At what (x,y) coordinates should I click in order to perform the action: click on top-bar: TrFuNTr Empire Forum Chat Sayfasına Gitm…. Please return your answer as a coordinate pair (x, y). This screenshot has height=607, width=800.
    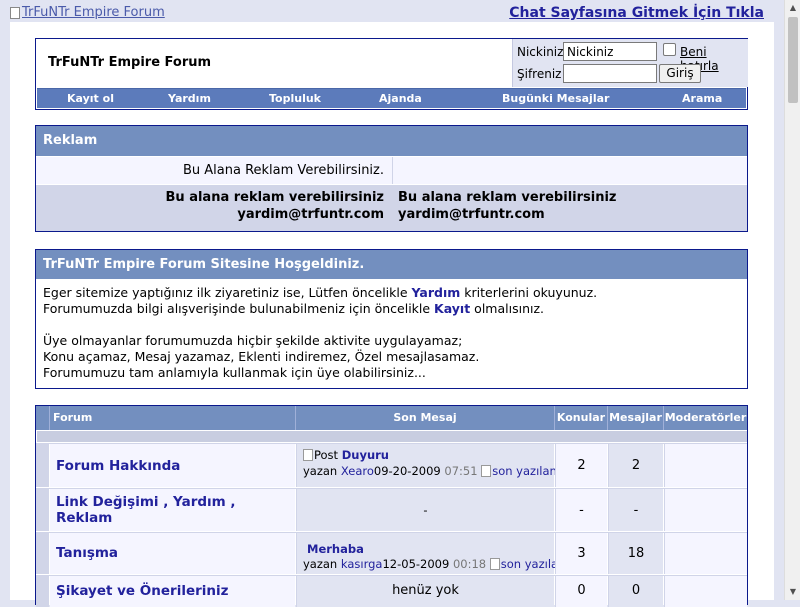
    Looking at the image, I should click on (392, 11).